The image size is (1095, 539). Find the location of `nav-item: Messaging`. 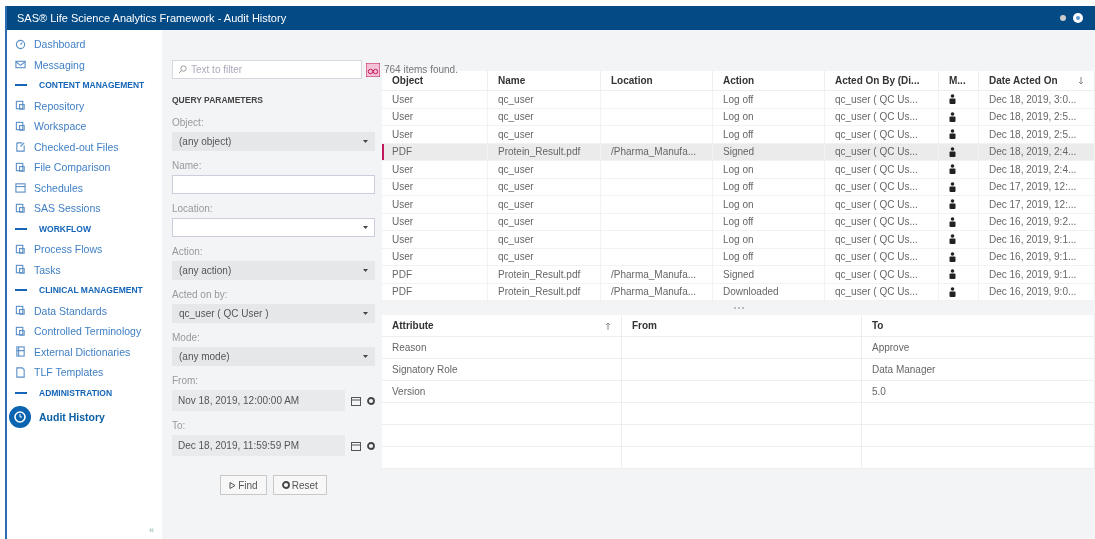

nav-item: Messaging is located at coordinates (84, 64).